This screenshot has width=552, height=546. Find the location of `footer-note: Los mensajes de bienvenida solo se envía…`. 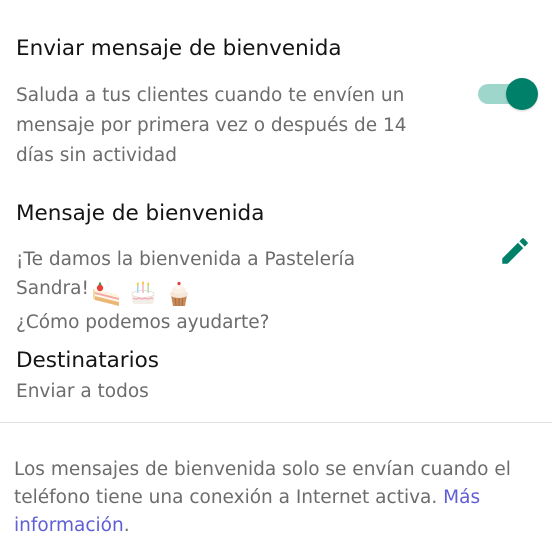

footer-note: Los mensajes de bienvenida solo se envía… is located at coordinates (274, 498).